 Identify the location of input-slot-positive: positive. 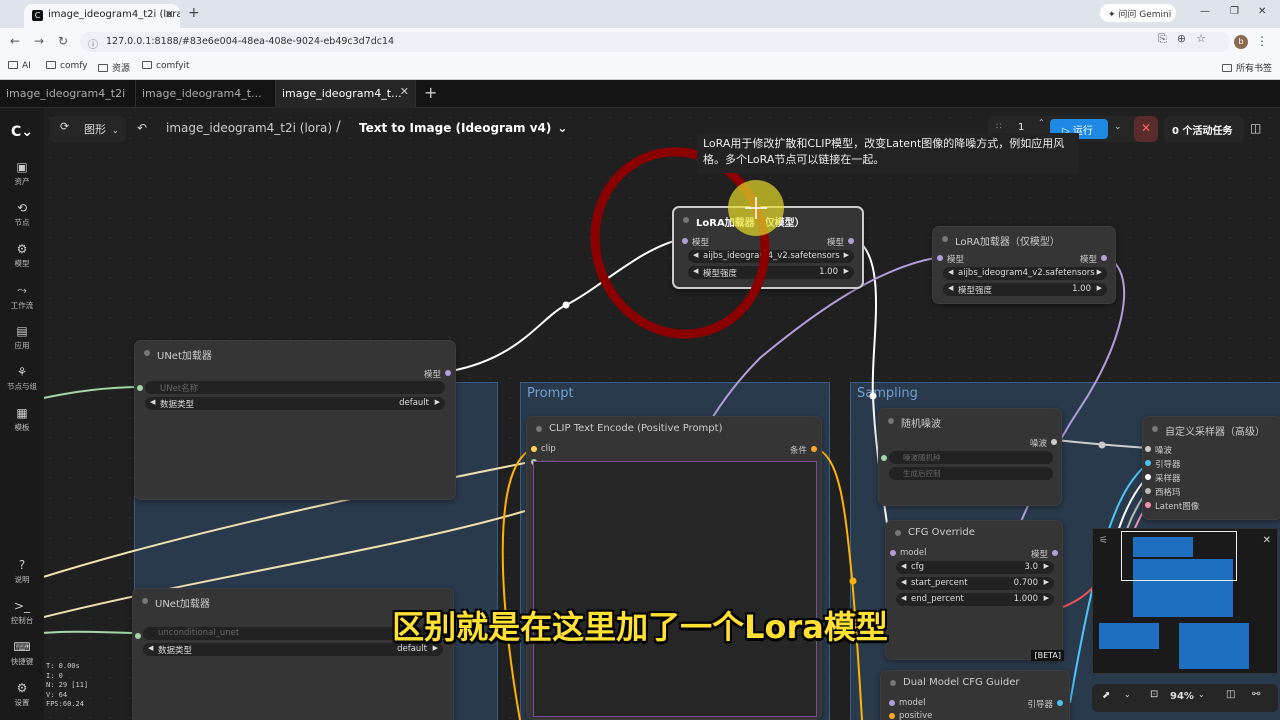
(910, 715).